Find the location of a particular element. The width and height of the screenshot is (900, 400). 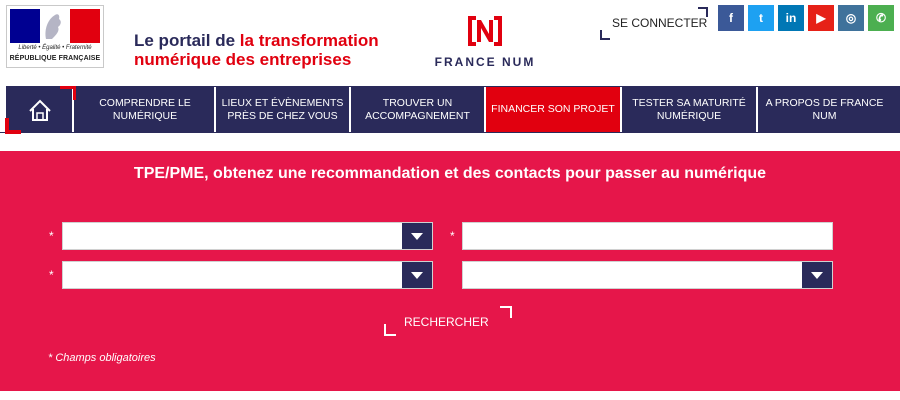

search-label: RECHERCHER is located at coordinates (446, 322).